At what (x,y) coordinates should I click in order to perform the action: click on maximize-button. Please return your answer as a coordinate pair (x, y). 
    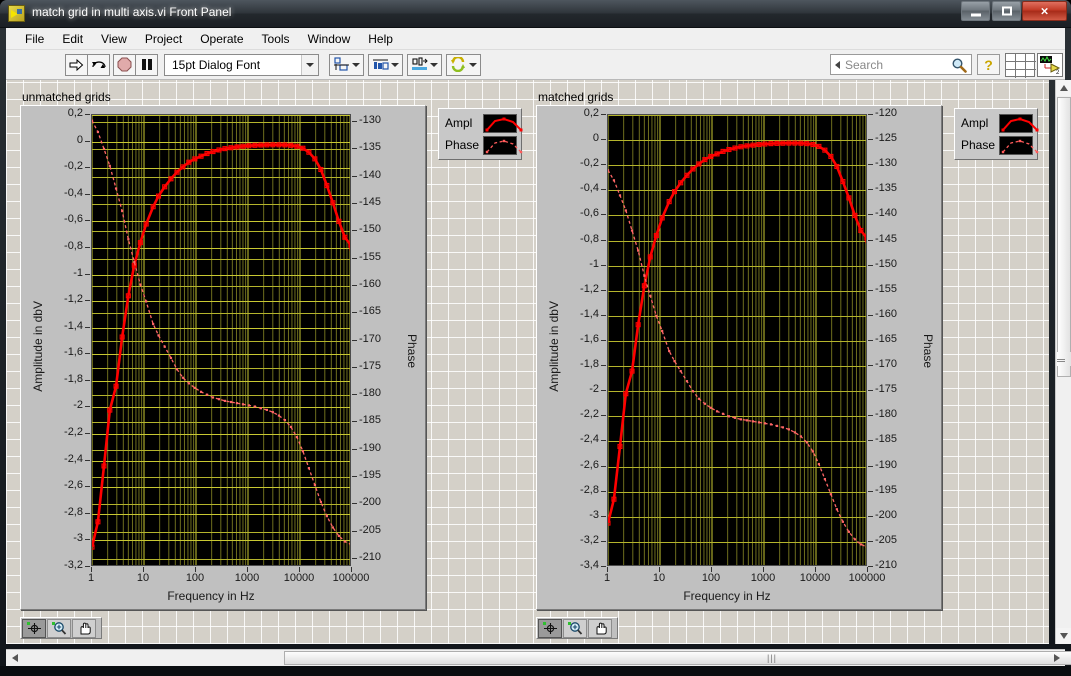
    Looking at the image, I should click on (1006, 11).